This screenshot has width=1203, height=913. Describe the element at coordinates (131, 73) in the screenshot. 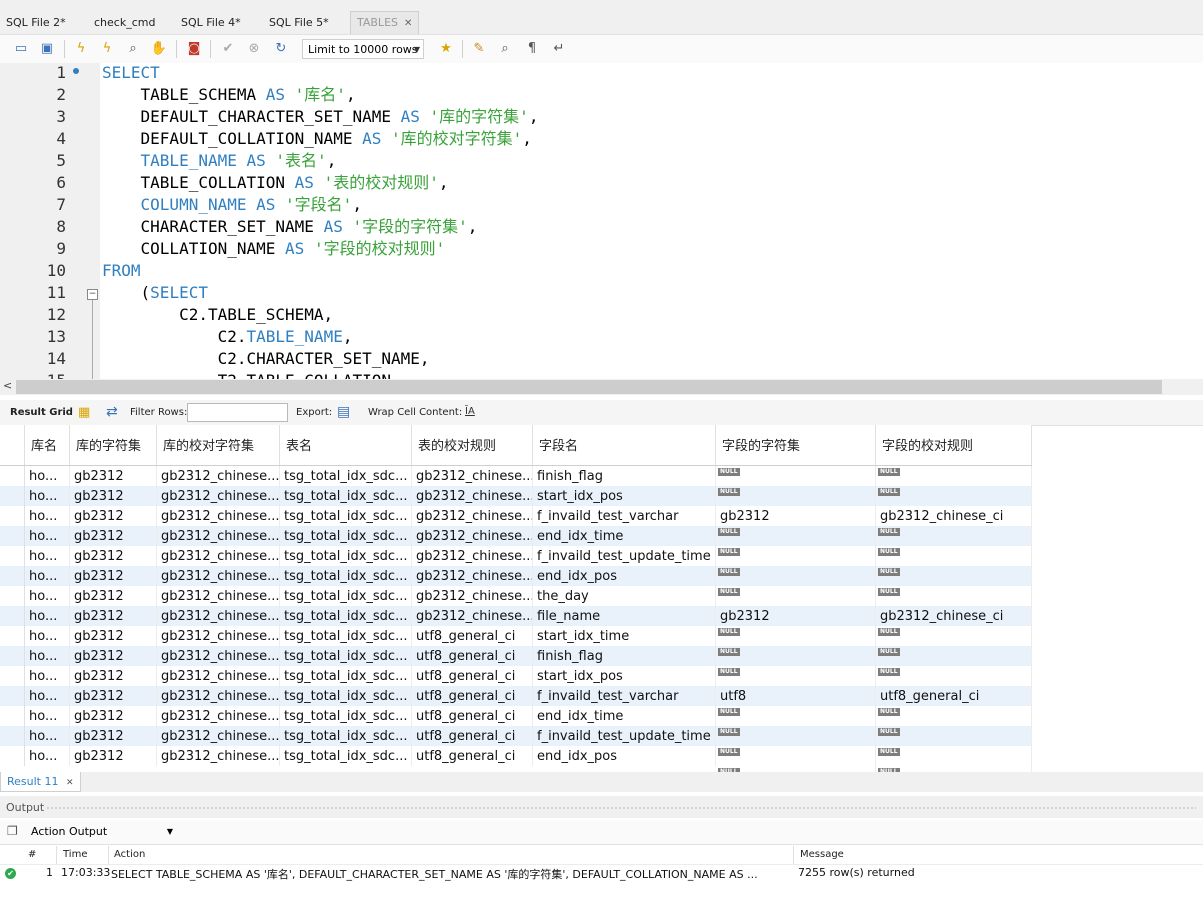

I see `code-line: SELECT` at that location.